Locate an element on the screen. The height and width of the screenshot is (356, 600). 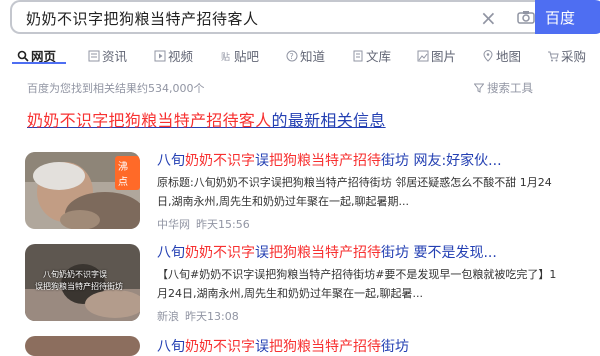
filter-icon is located at coordinates (479, 88).